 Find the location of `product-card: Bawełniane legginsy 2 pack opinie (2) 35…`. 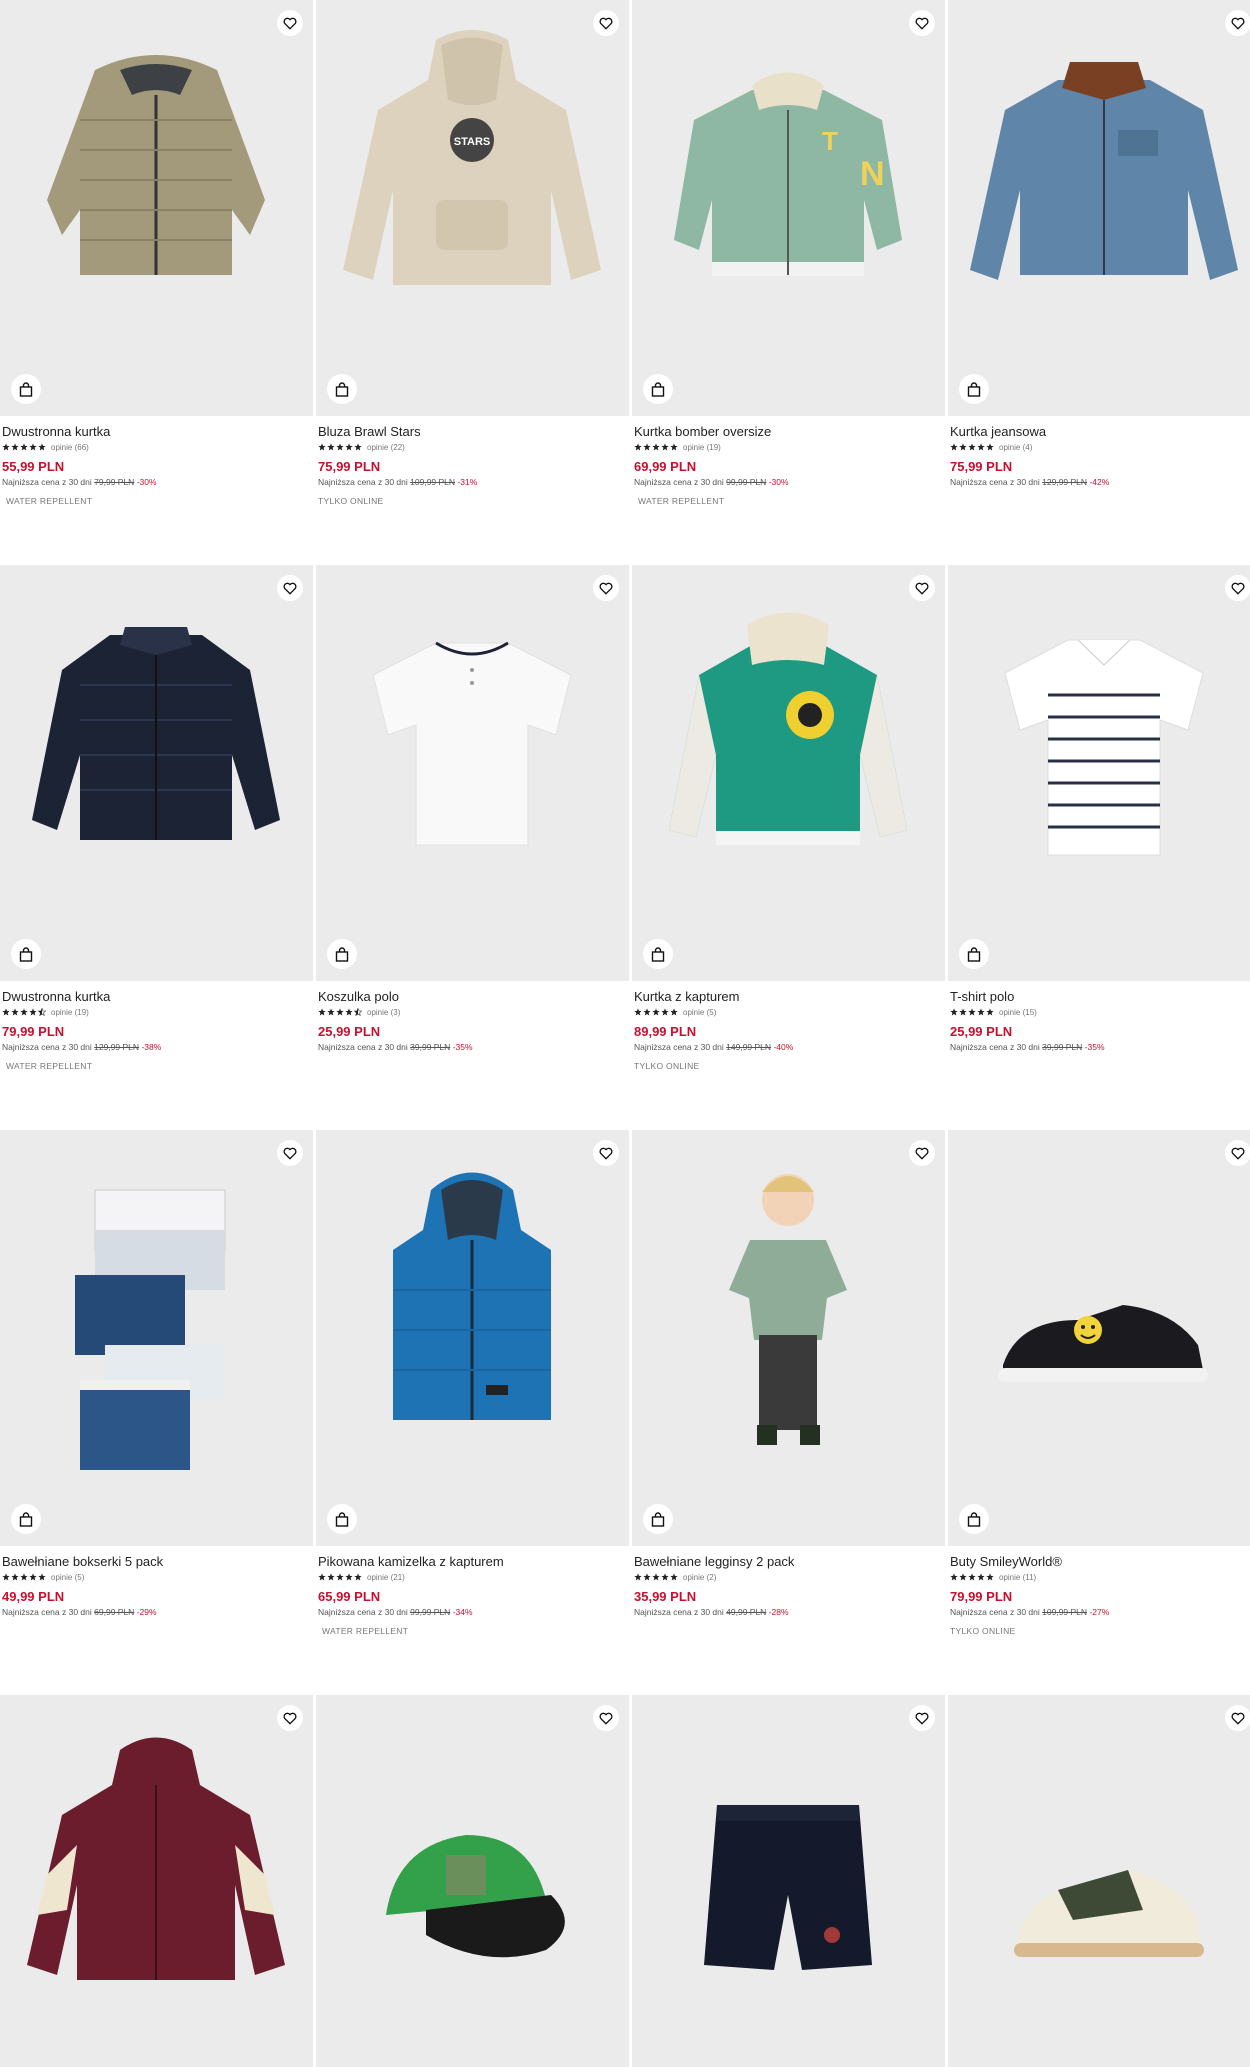

product-card: Bawełniane legginsy 2 pack opinie (2) 35… is located at coordinates (788, 1373).